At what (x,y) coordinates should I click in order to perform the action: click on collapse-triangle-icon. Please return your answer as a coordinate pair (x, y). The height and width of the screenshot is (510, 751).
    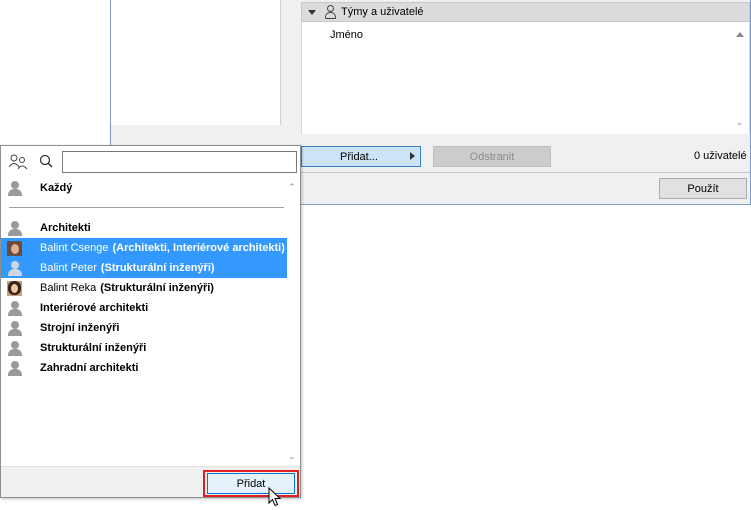
    Looking at the image, I should click on (312, 12).